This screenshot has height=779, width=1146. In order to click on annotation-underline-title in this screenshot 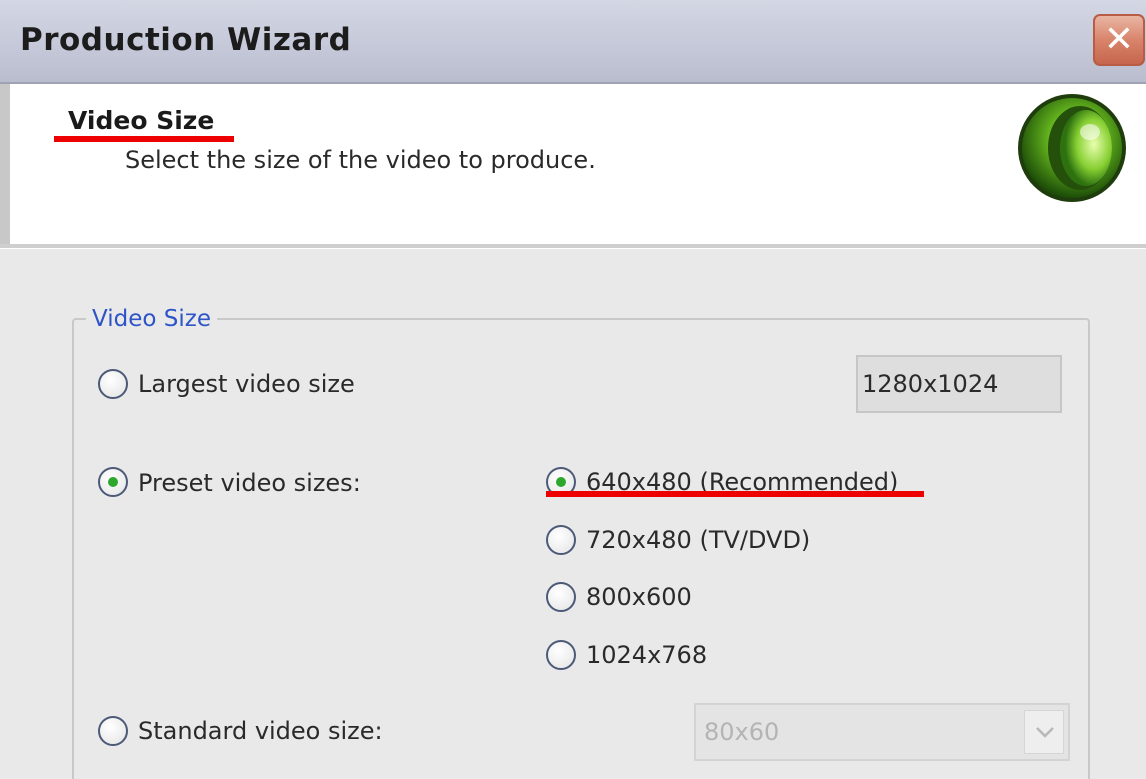, I will do `click(144, 139)`.